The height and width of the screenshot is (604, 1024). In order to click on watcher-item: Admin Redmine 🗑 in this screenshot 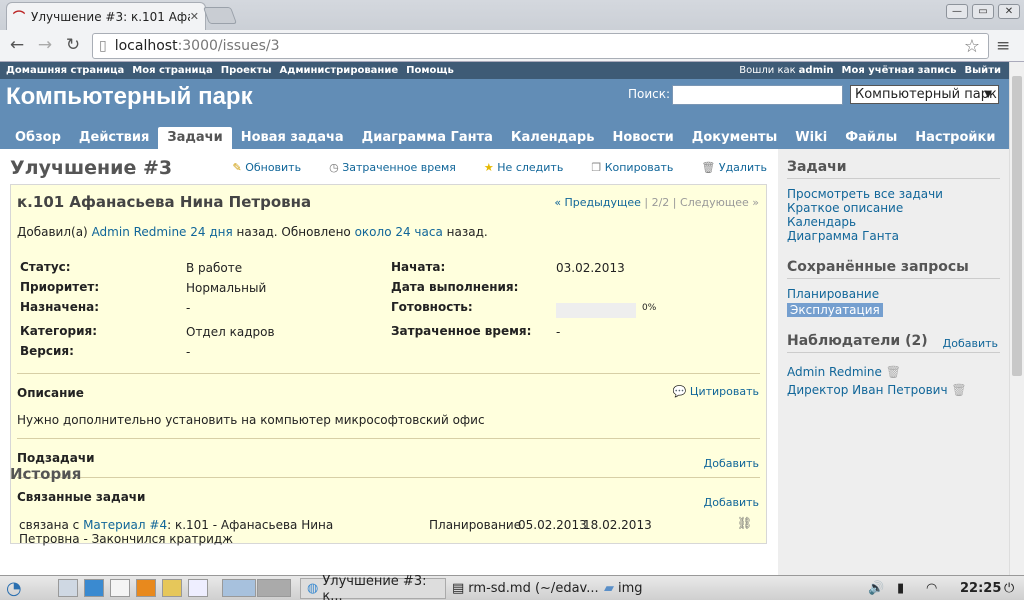, I will do `click(893, 372)`.